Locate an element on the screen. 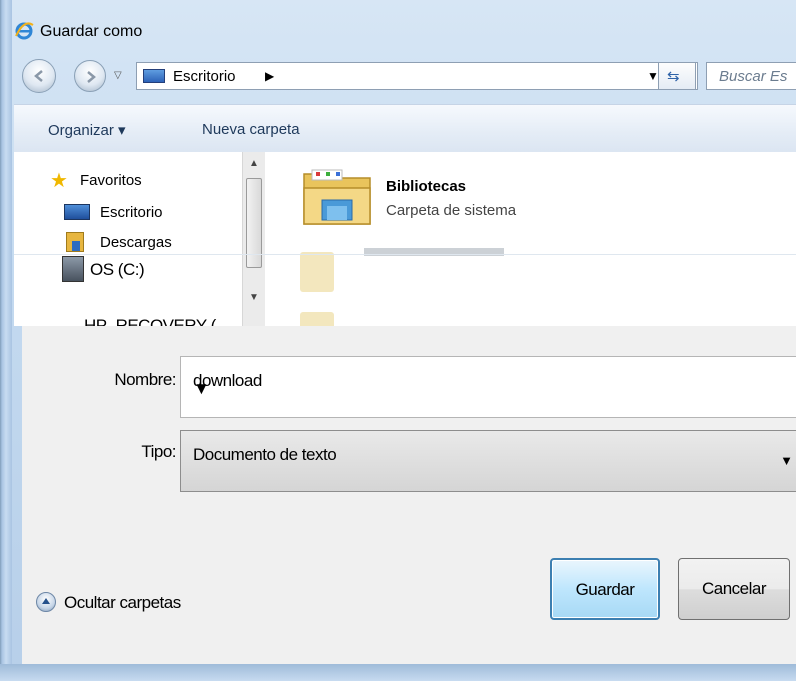 This screenshot has width=796, height=681. nav-item-favoritos: Favoritos is located at coordinates (111, 180).